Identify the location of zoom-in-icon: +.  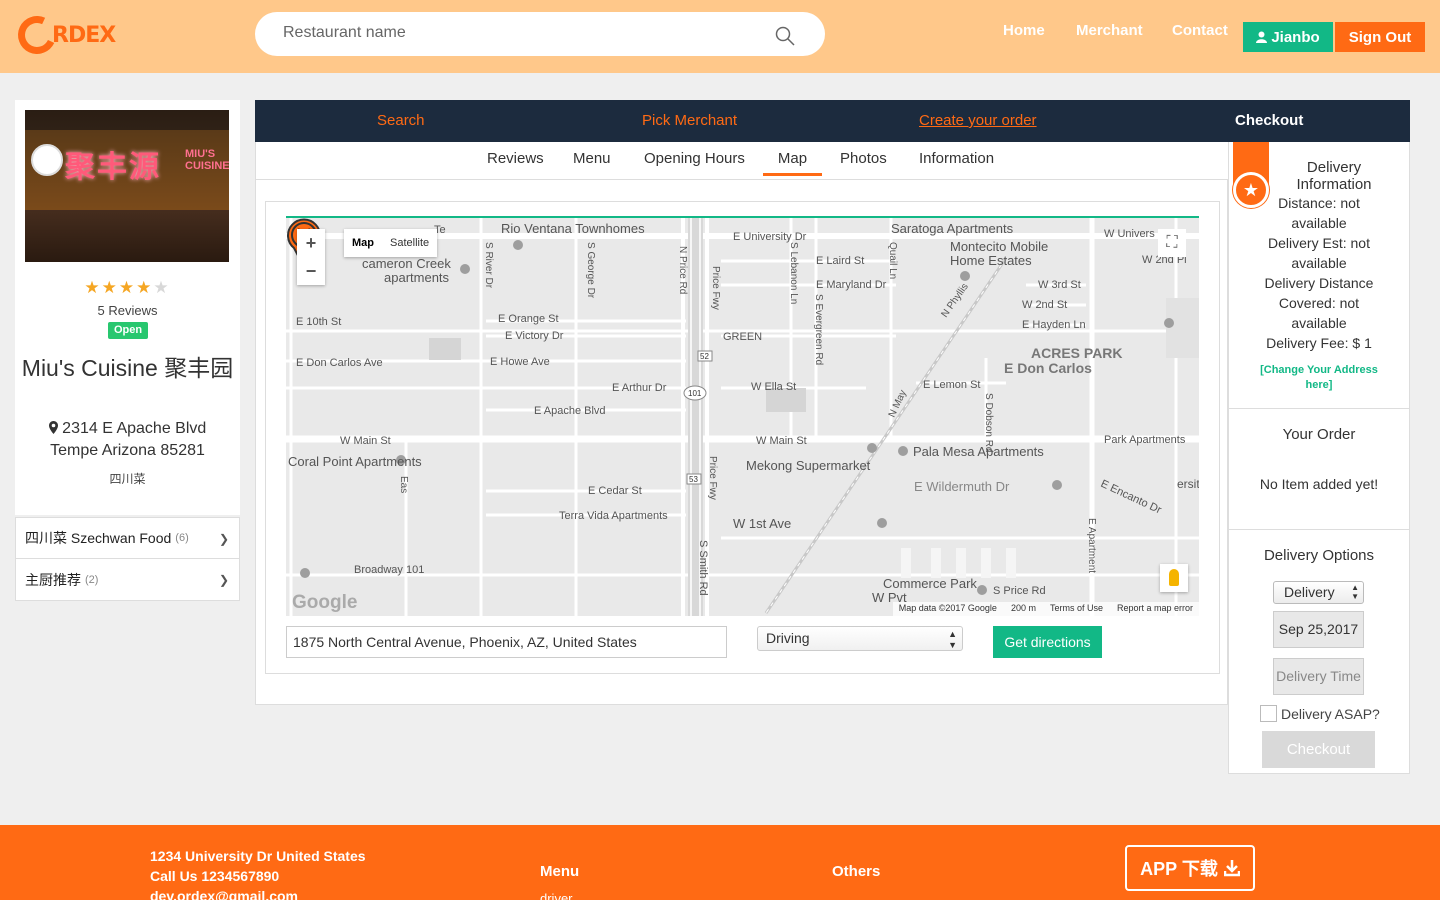
(311, 243).